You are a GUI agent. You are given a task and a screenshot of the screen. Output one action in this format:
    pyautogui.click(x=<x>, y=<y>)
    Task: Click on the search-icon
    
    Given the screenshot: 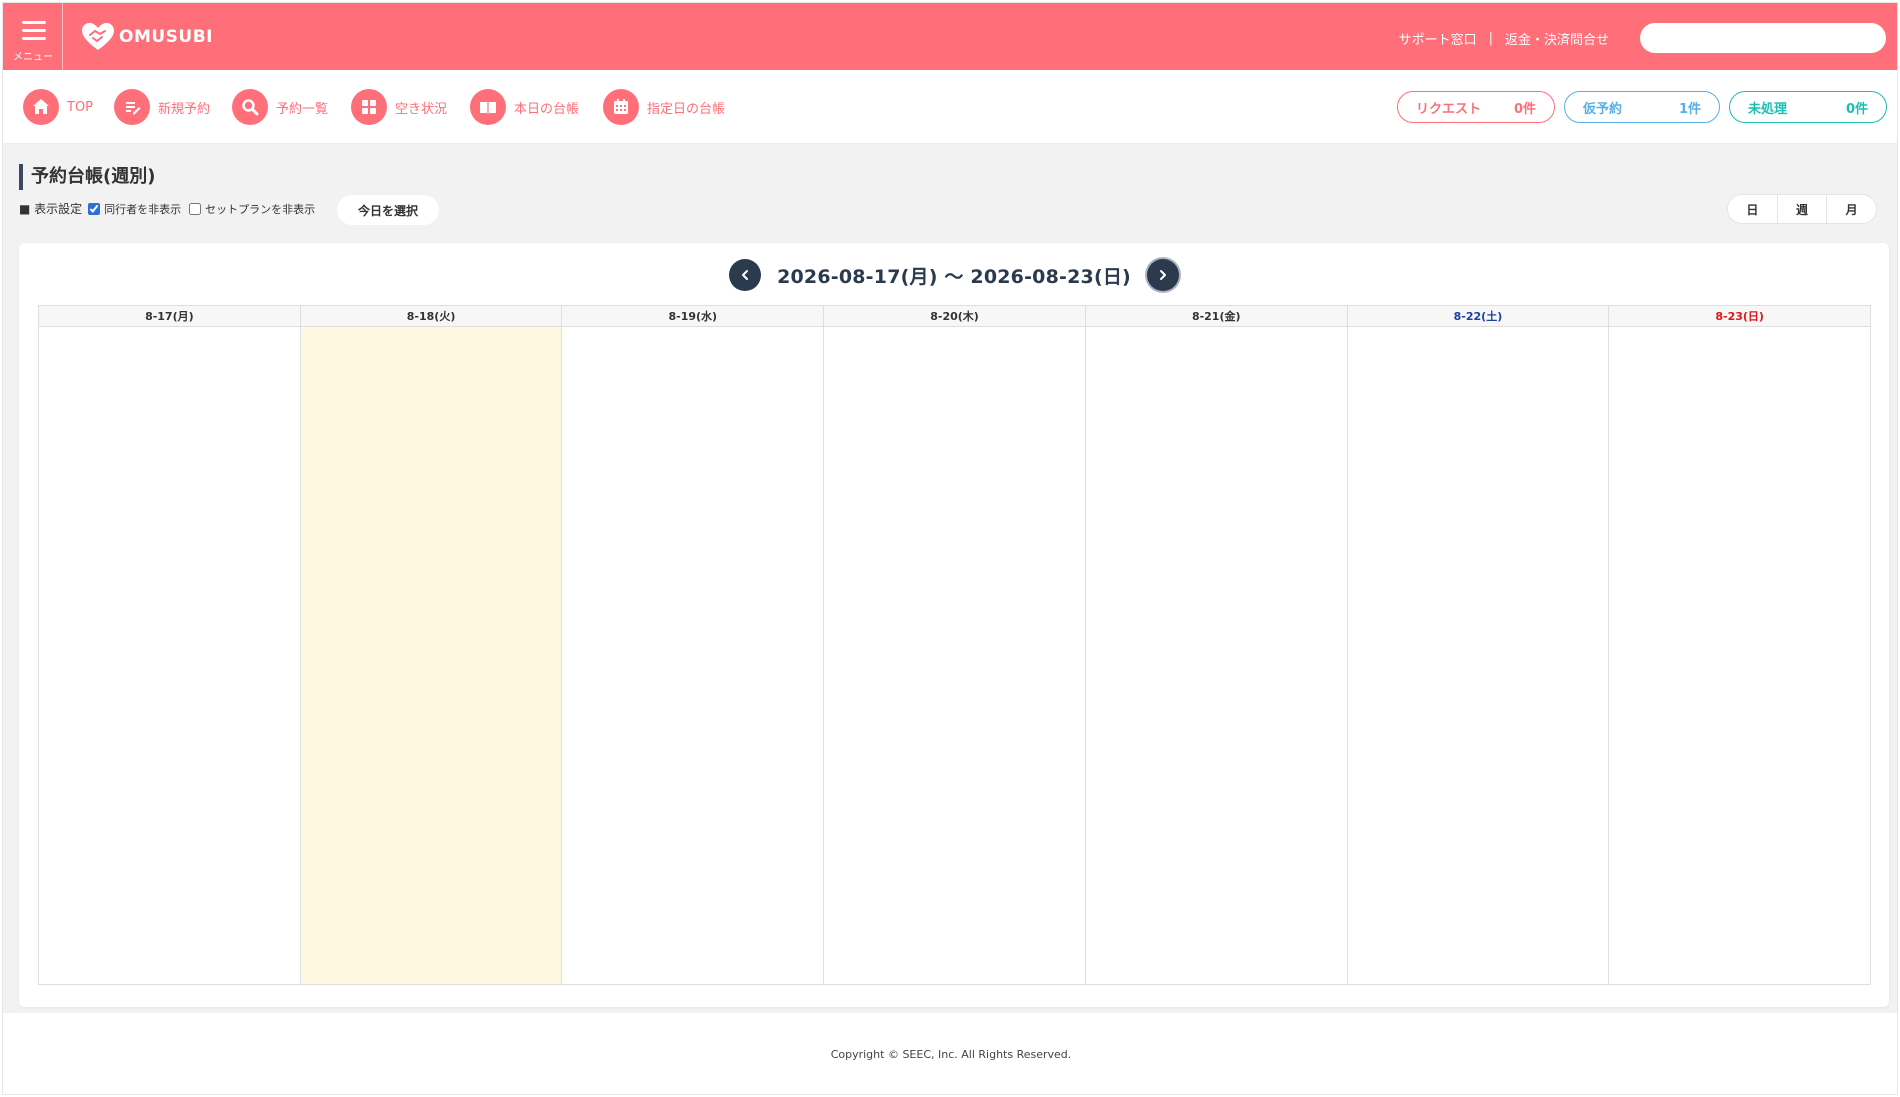 What is the action you would take?
    pyautogui.click(x=250, y=107)
    